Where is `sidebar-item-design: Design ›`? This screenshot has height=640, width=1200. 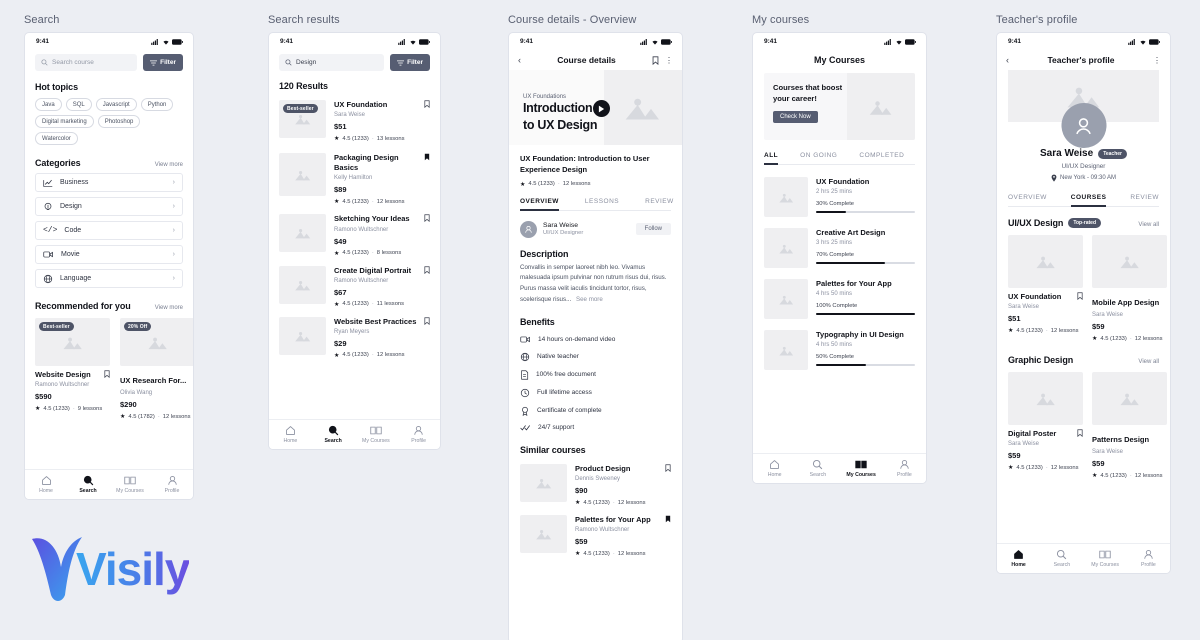 sidebar-item-design: Design › is located at coordinates (109, 206).